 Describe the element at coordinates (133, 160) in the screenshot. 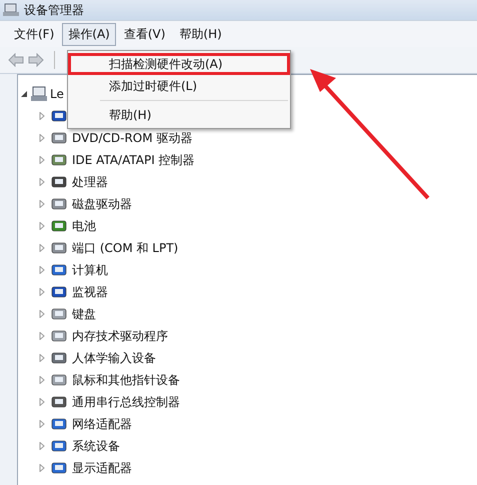

I see `tree-item: IDE ATA/ATAPI 控制器` at that location.